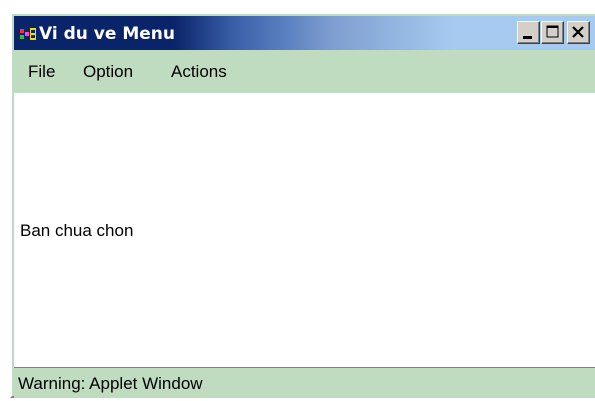  What do you see at coordinates (304, 382) in the screenshot?
I see `status-bar: Warning: Applet Window` at bounding box center [304, 382].